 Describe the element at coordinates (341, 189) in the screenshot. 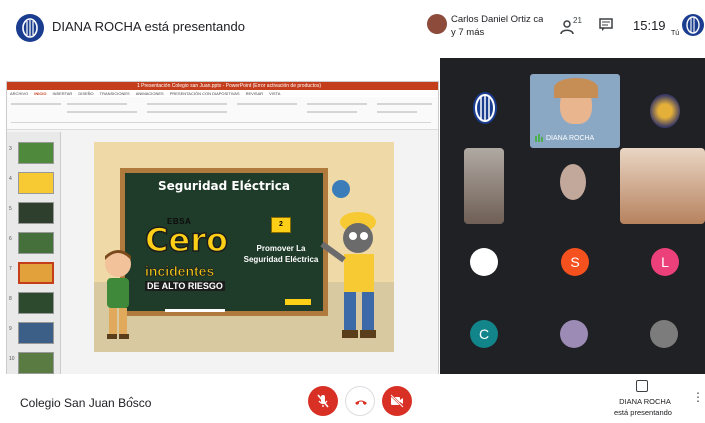

I see `globe-icon` at that location.